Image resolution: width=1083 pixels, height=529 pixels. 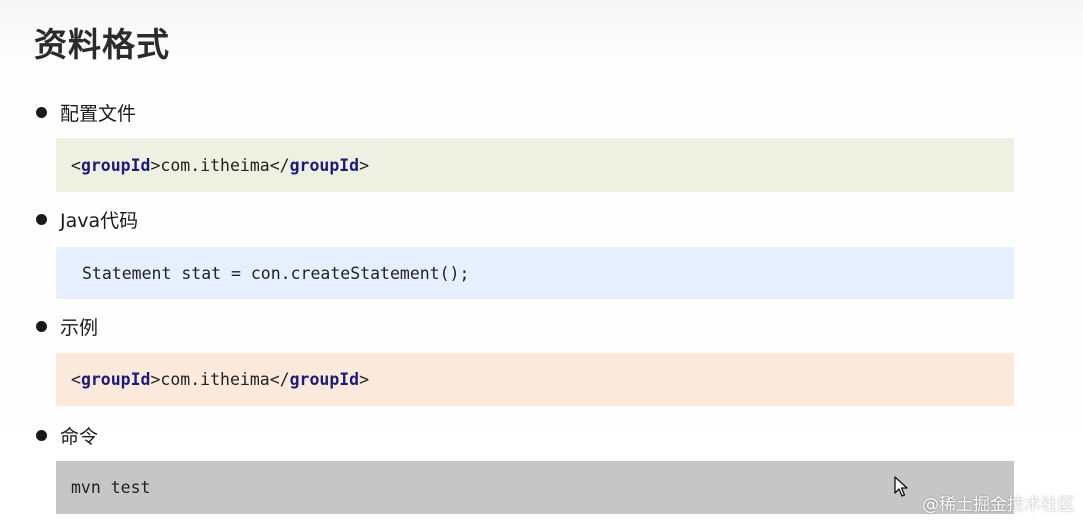 What do you see at coordinates (79, 328) in the screenshot?
I see `bullet-label-example: 示例` at bounding box center [79, 328].